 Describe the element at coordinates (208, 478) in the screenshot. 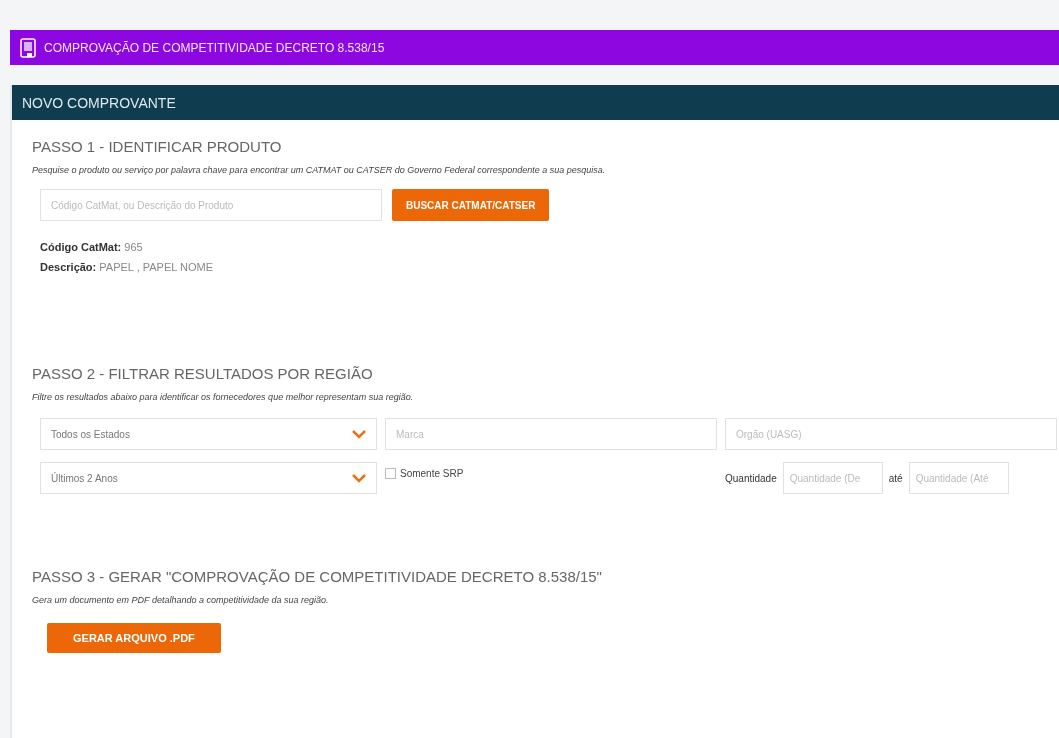

I see `period-select: Últimos 2 Anos` at that location.